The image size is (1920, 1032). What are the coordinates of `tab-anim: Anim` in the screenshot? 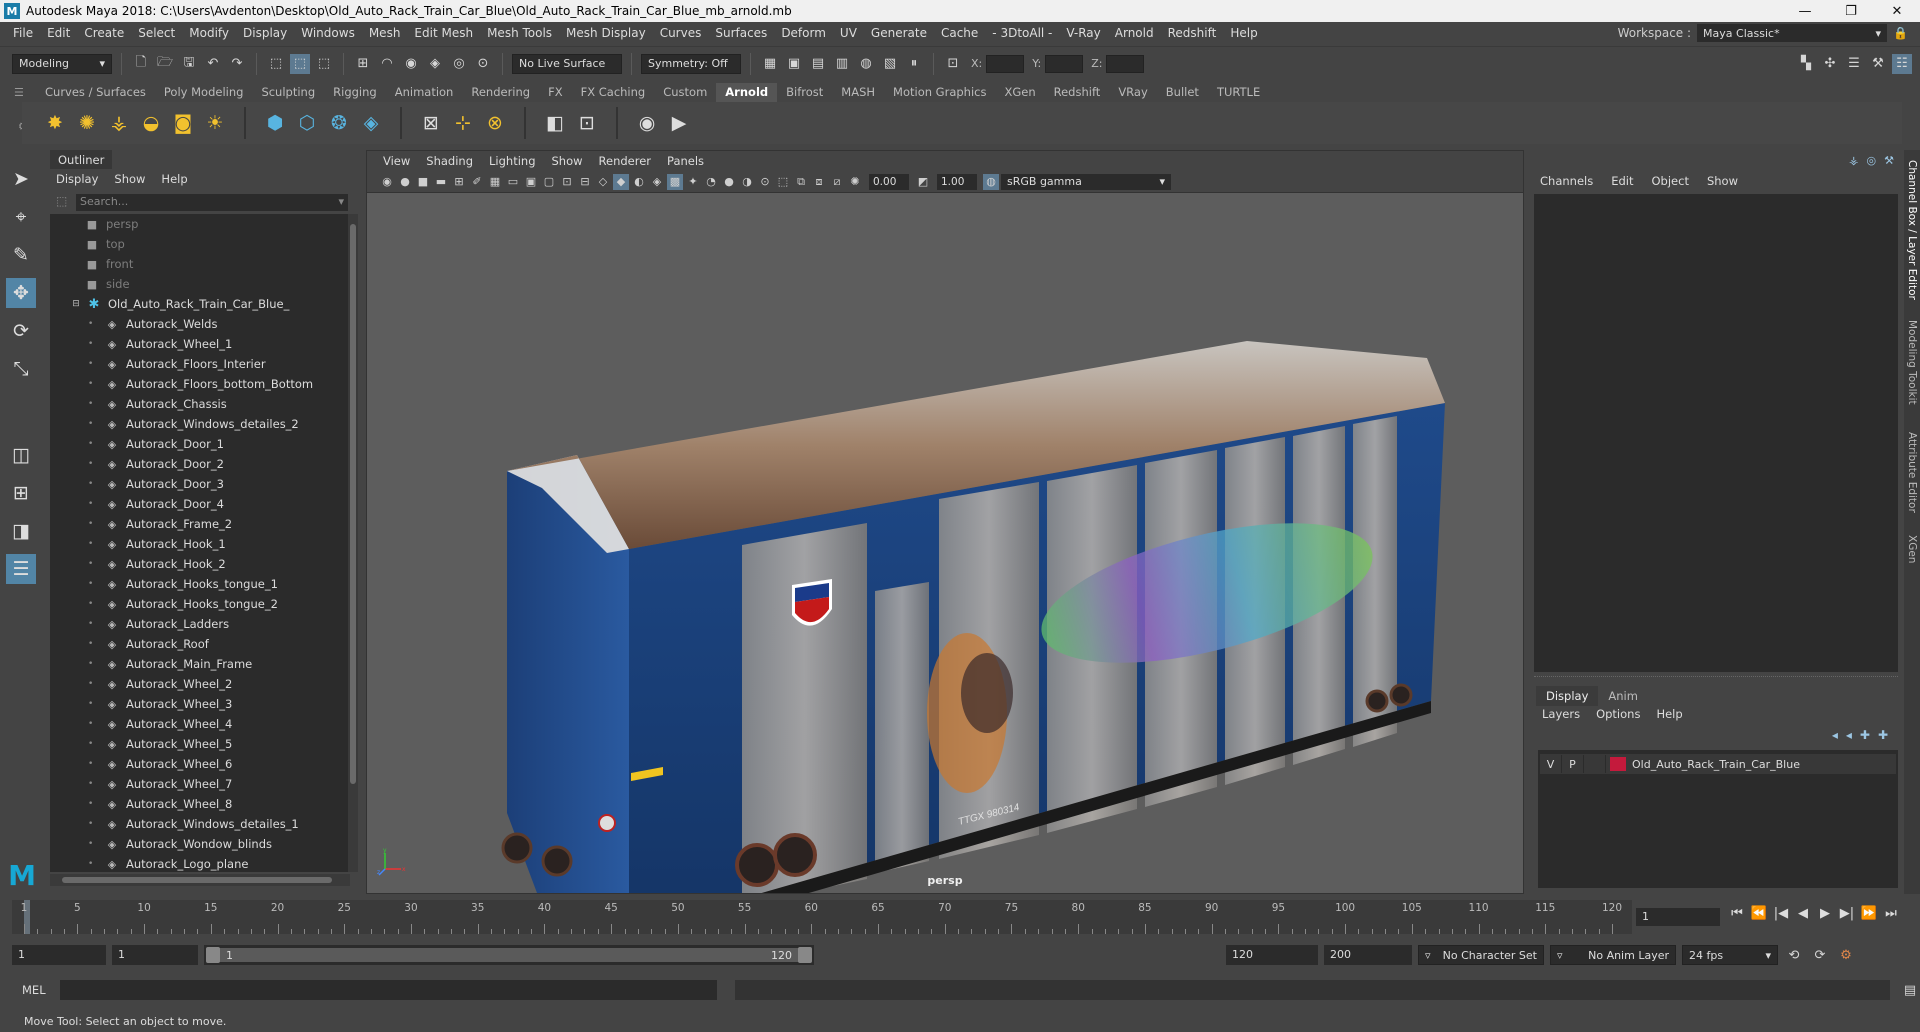 It's located at (1623, 696).